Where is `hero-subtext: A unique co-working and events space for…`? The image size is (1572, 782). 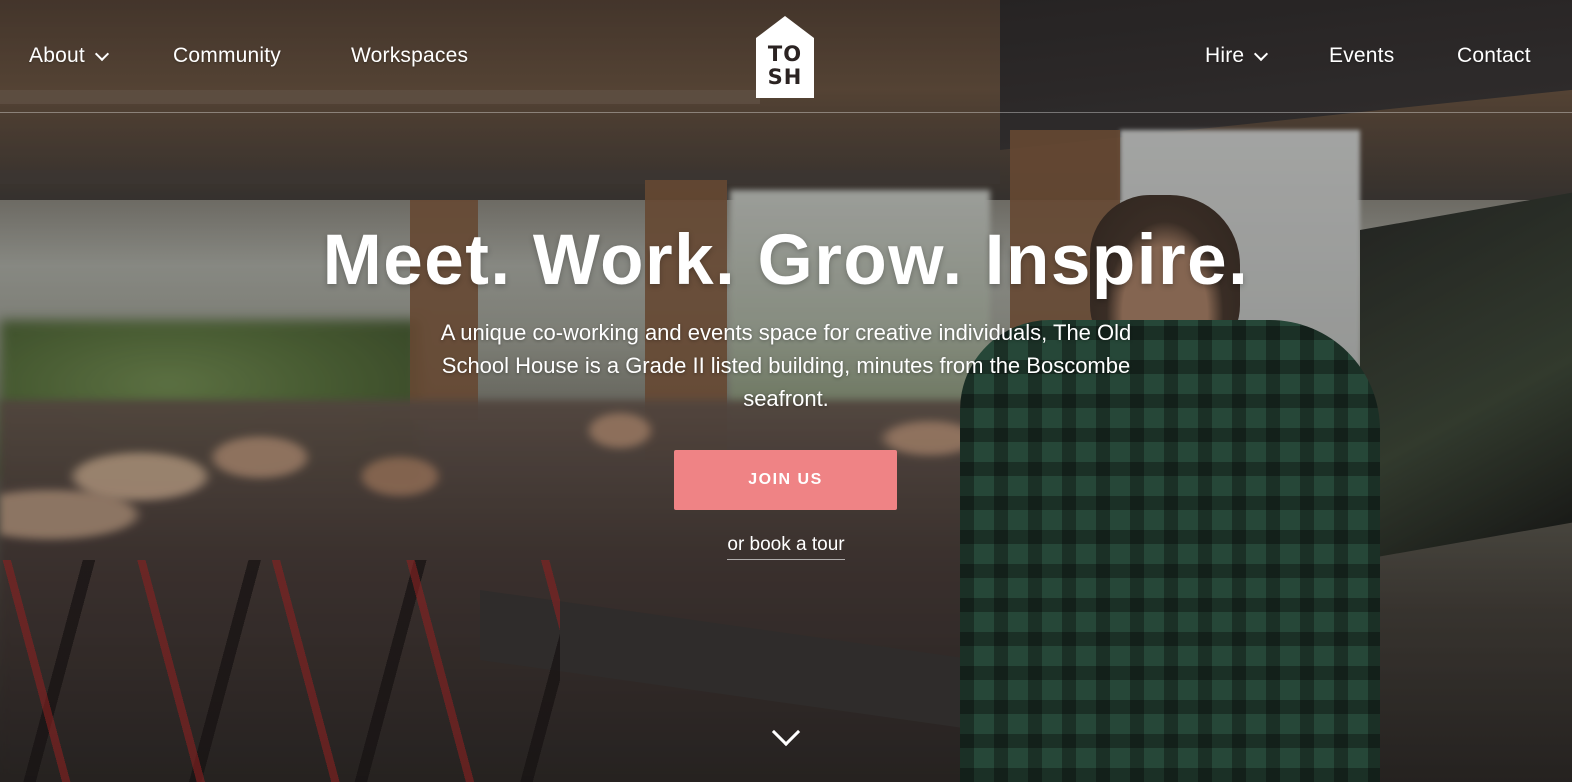 hero-subtext: A unique co-working and events space for… is located at coordinates (786, 365).